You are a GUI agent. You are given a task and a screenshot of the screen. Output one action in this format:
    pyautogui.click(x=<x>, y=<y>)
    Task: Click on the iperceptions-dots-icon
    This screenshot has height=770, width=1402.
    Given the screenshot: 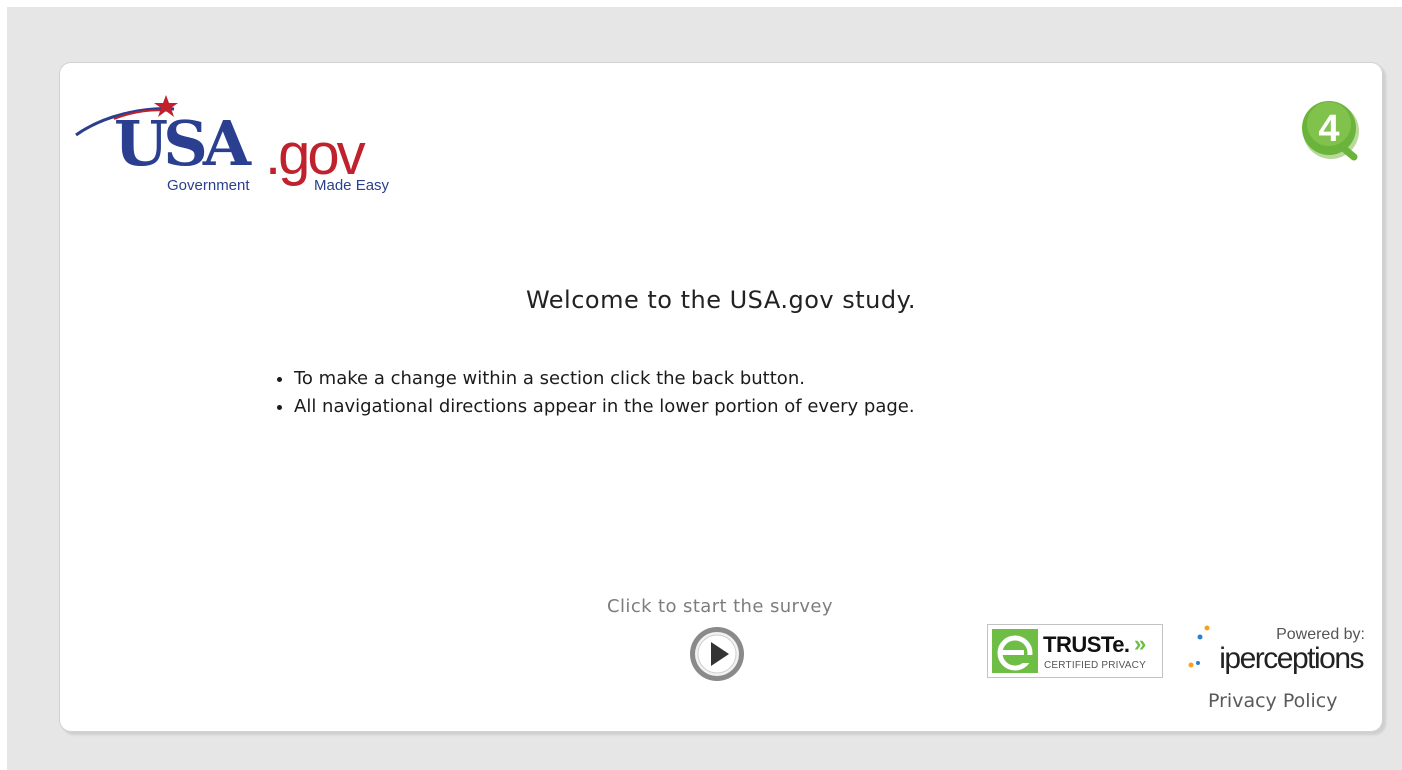 What is the action you would take?
    pyautogui.click(x=1199, y=646)
    